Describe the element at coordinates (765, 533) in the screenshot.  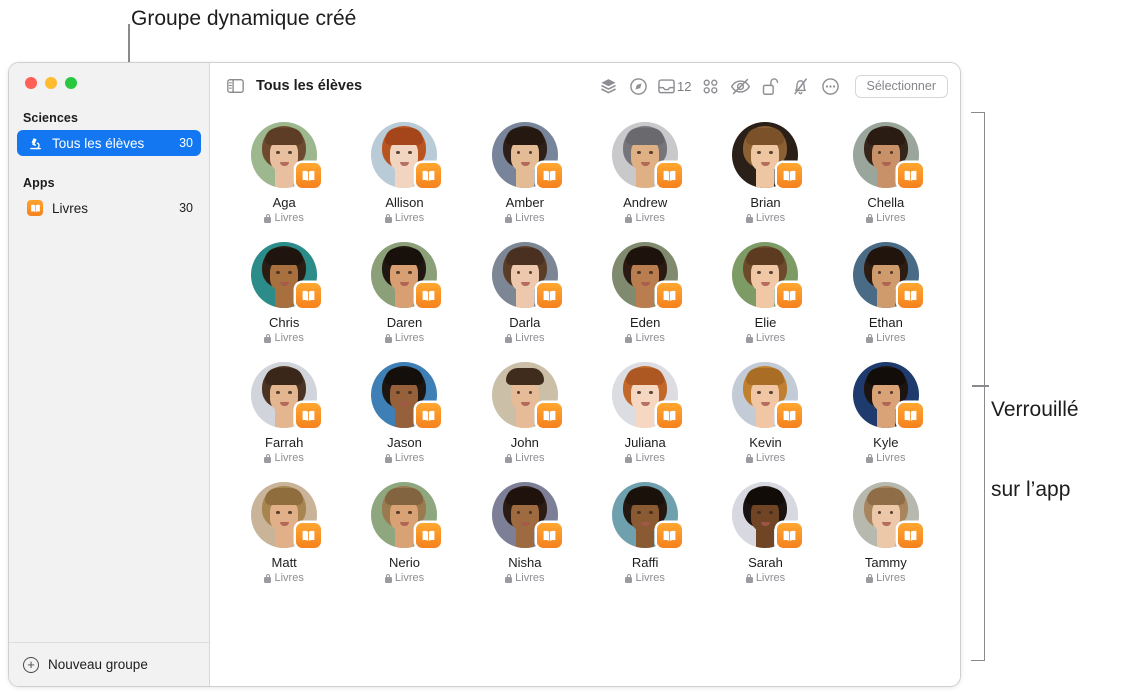
I see `student-card: Sarah Livres` at that location.